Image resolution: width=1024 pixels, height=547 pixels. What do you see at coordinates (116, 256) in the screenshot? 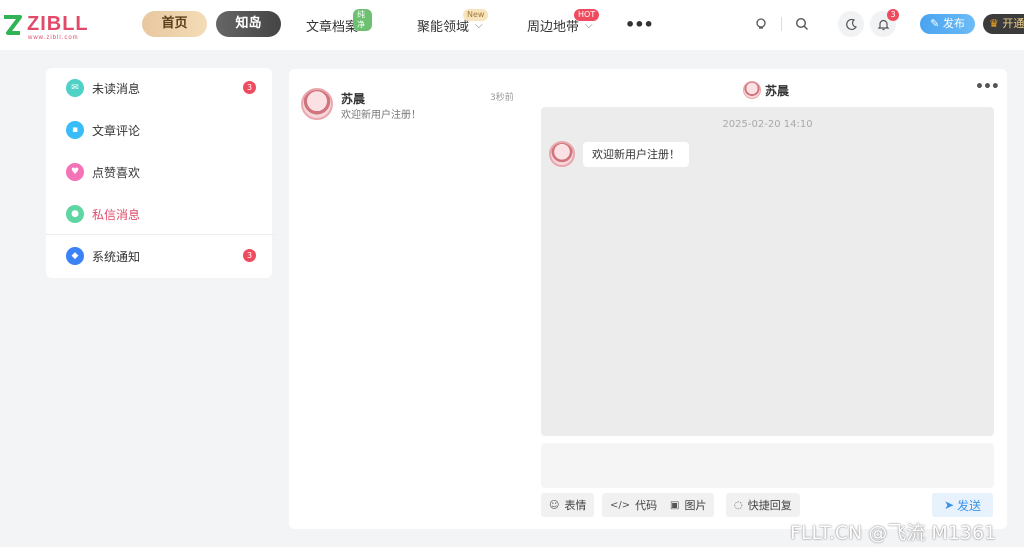
I see `sidebar-item-label: 系统通知` at bounding box center [116, 256].